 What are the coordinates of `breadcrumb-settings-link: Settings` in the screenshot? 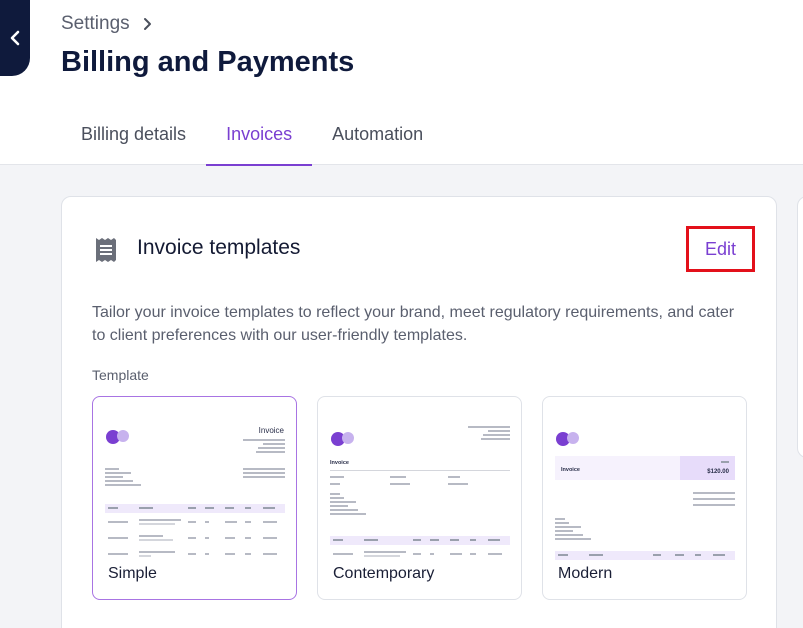 It's located at (95, 24).